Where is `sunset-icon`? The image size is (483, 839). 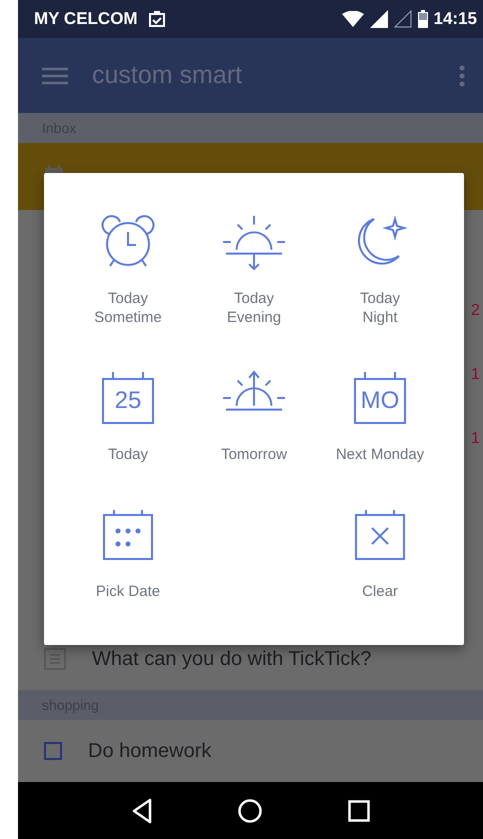 sunset-icon is located at coordinates (254, 242).